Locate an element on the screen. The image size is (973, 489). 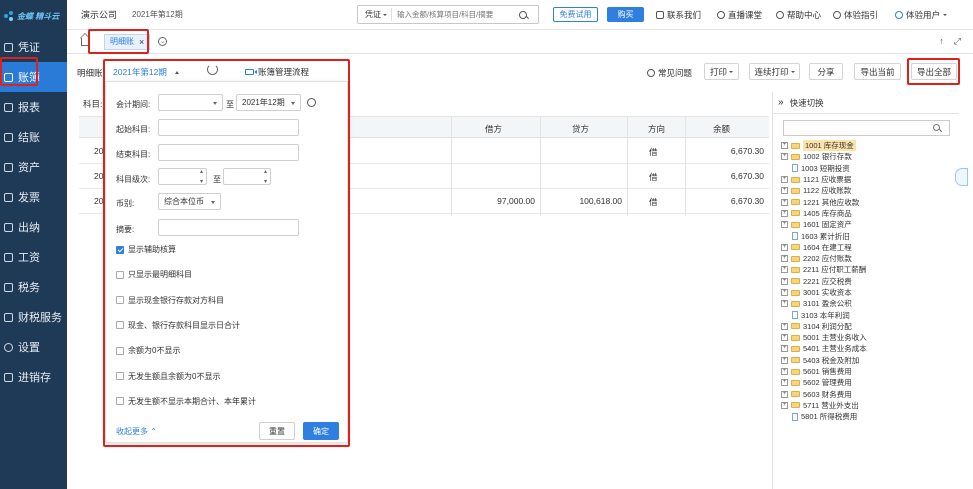
close-icon: × is located at coordinates (141, 42).